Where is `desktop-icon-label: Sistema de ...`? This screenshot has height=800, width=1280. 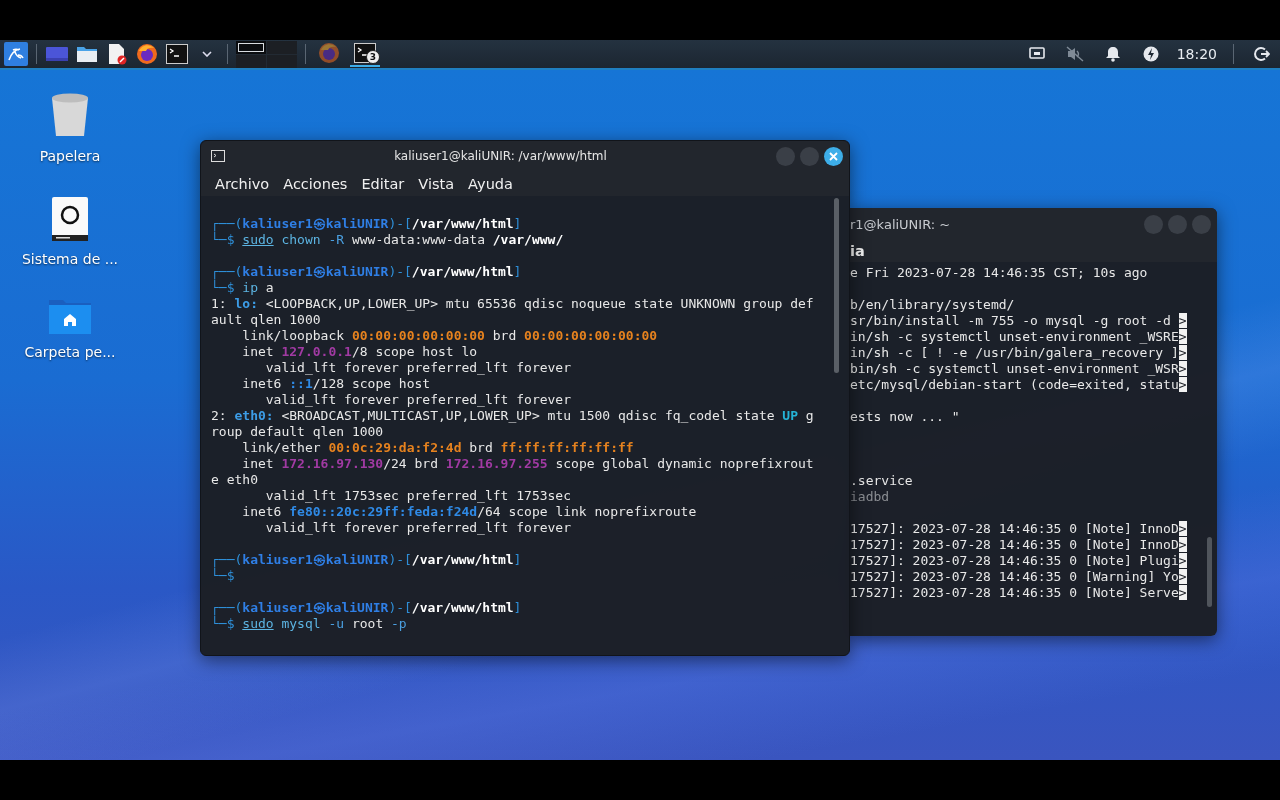
desktop-icon-label: Sistema de ... is located at coordinates (70, 259).